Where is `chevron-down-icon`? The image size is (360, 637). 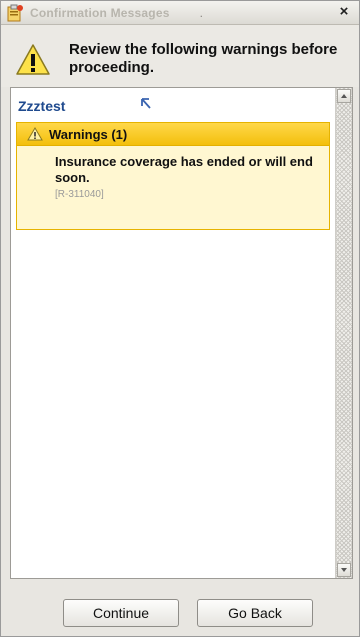 chevron-down-icon is located at coordinates (344, 570).